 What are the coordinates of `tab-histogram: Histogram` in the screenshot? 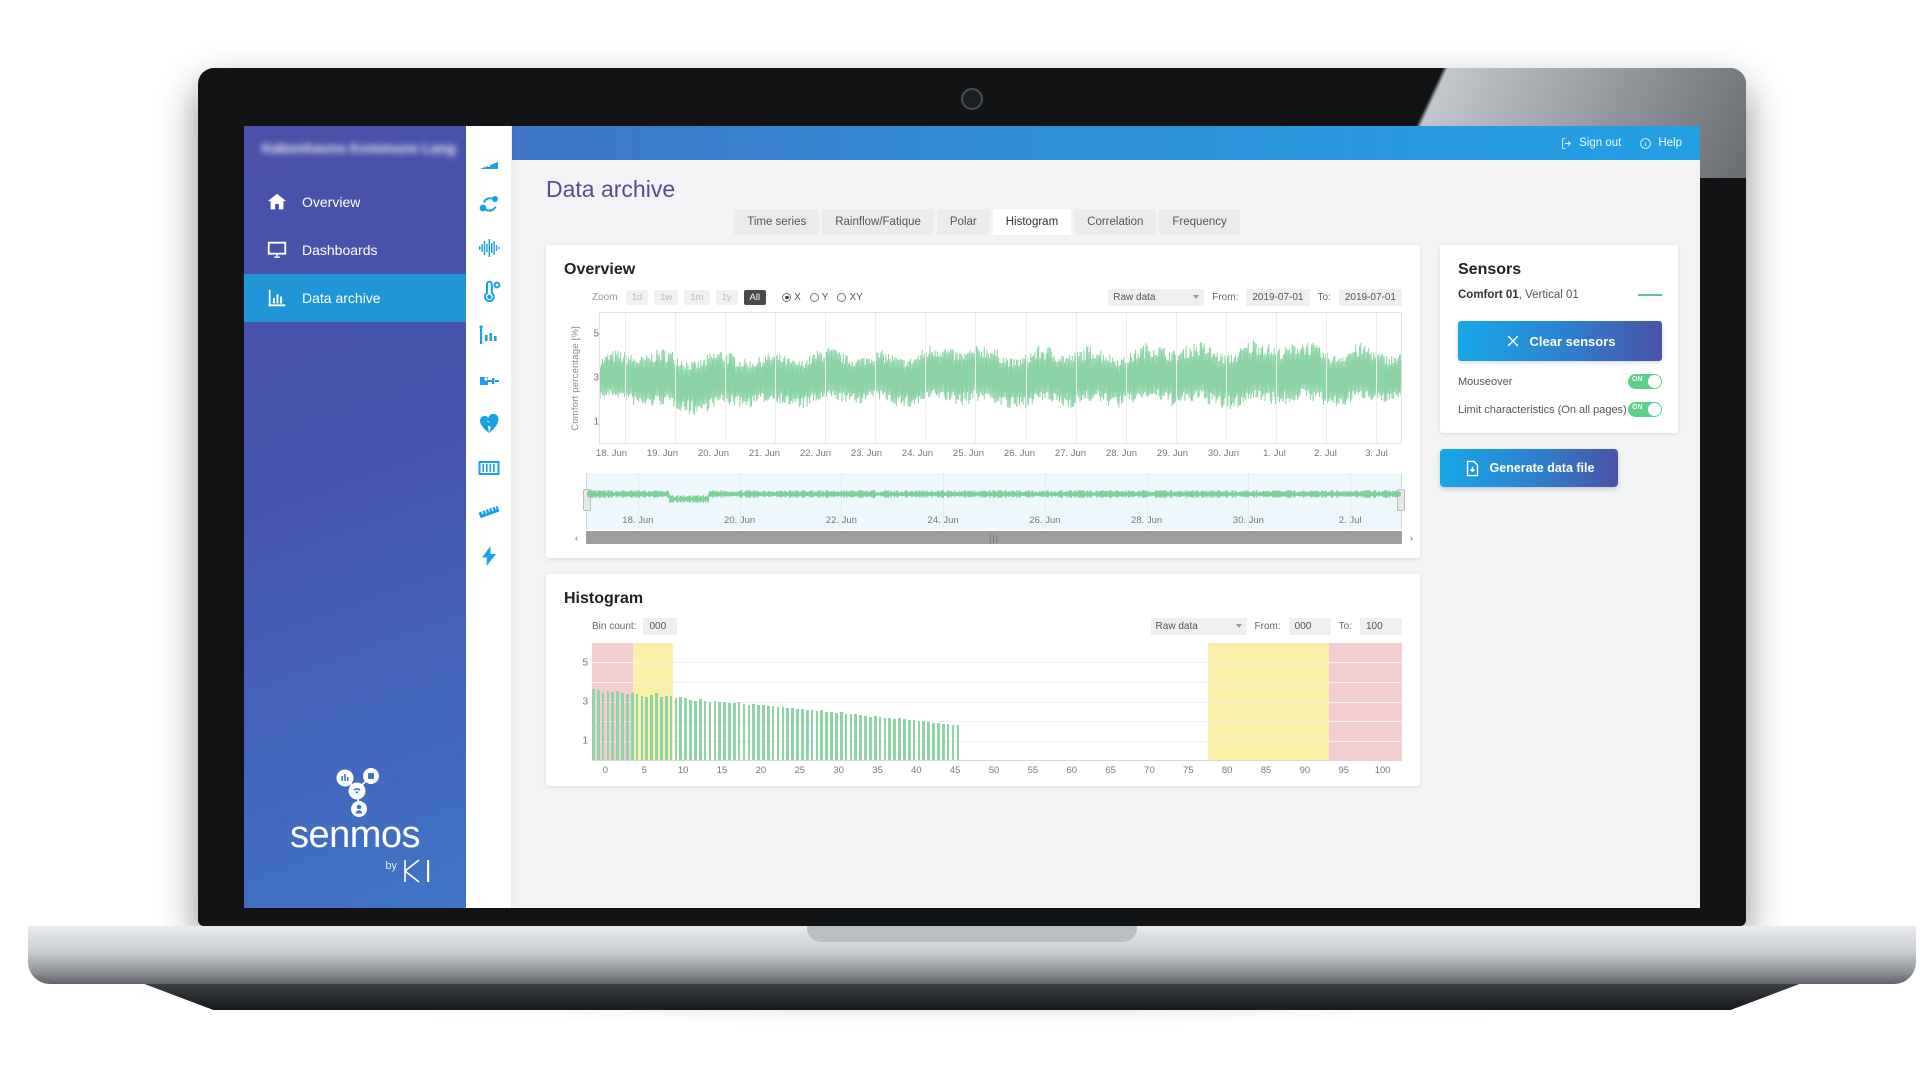 It's located at (1032, 222).